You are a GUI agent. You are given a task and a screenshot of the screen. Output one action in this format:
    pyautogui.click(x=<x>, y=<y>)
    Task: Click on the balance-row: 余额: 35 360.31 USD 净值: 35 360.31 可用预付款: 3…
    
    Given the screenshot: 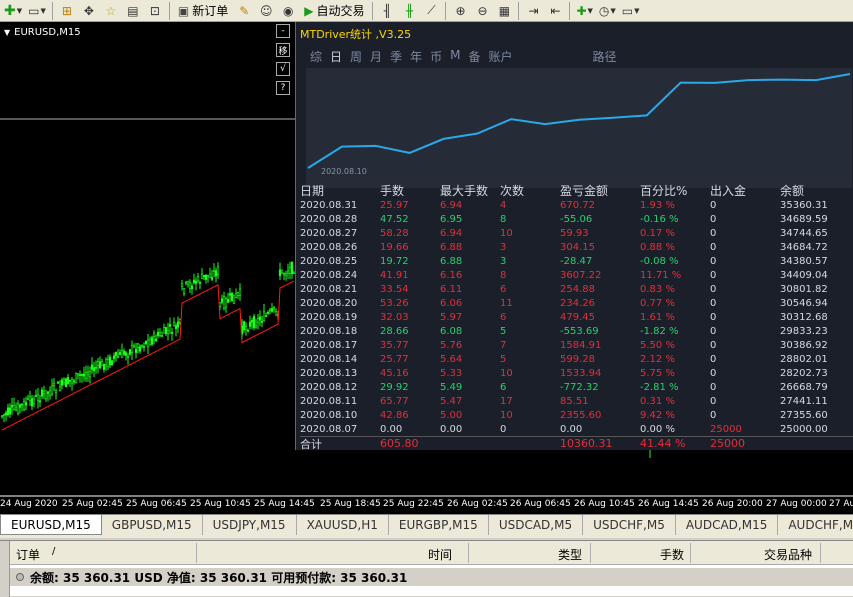 What is the action you would take?
    pyautogui.click(x=431, y=577)
    